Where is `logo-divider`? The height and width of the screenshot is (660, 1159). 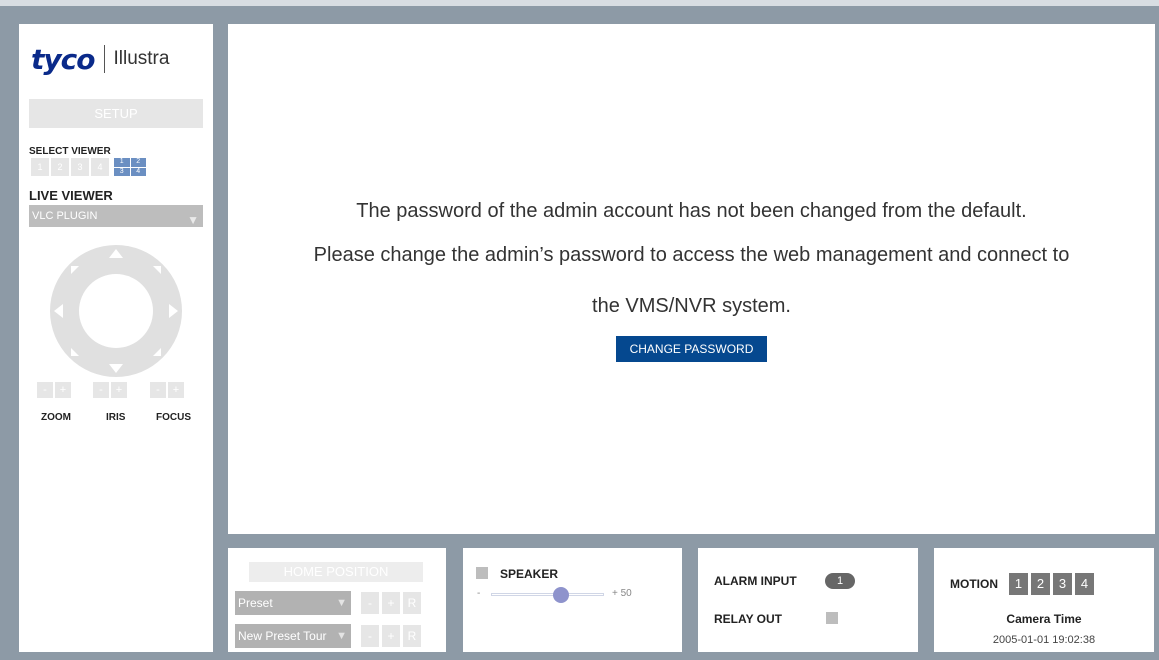
logo-divider is located at coordinates (105, 59).